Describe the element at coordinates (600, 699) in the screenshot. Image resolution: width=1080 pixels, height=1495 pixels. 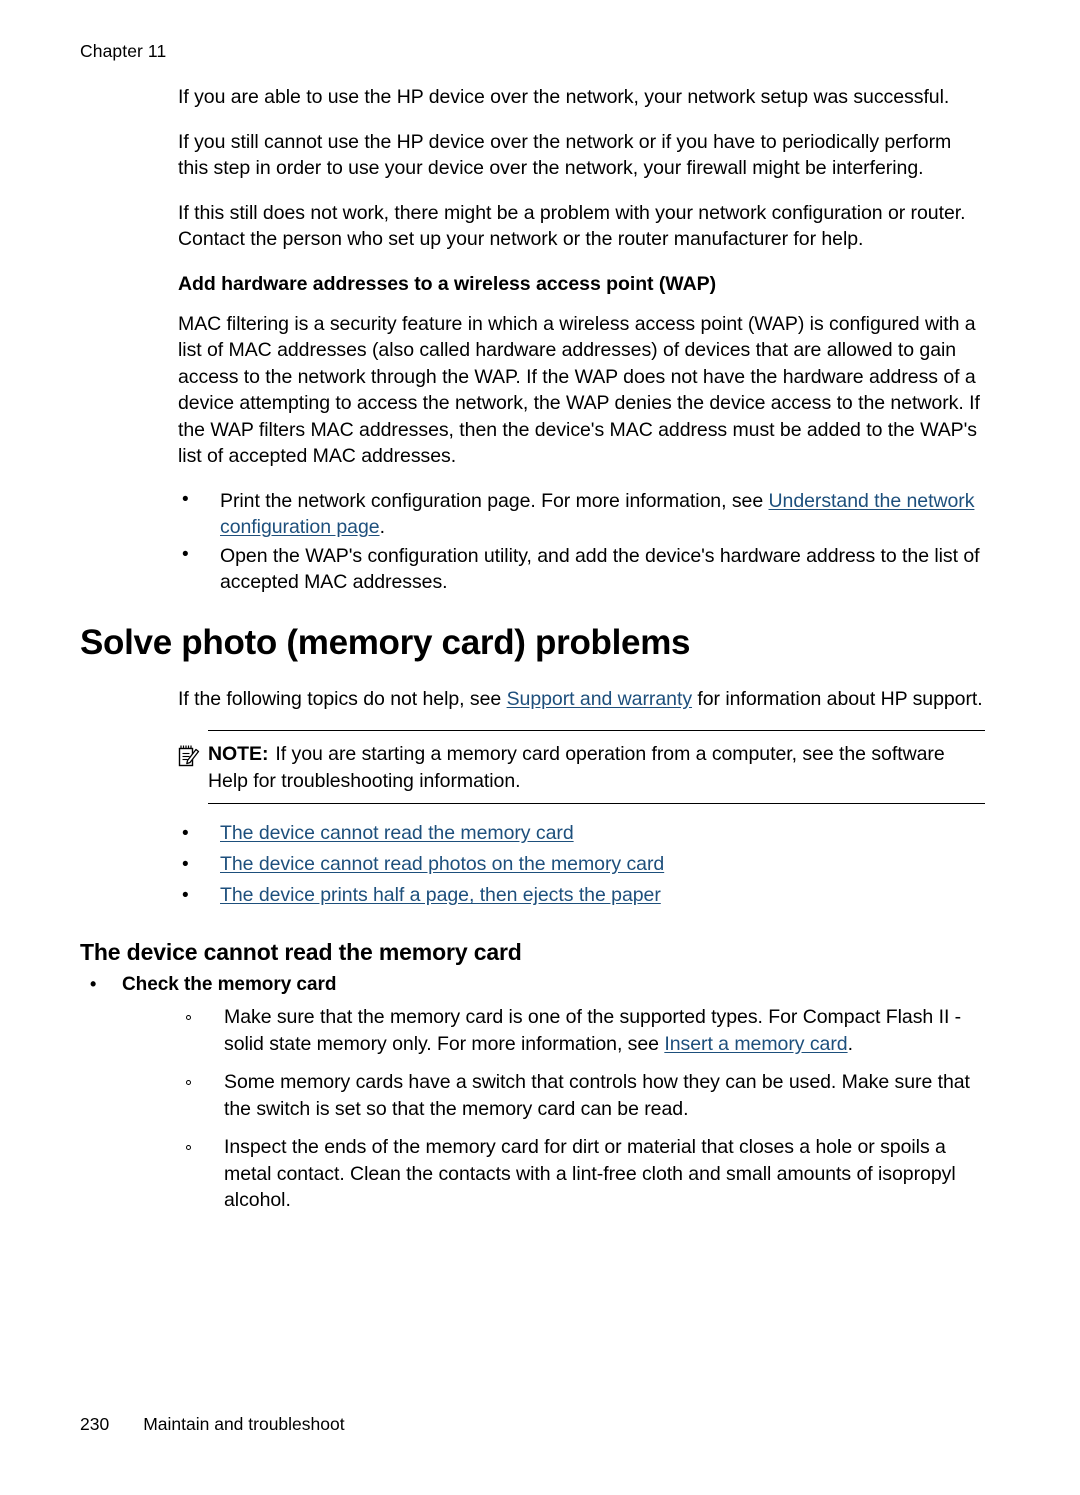
I see `link-support-and-warranty: Support and warranty` at that location.